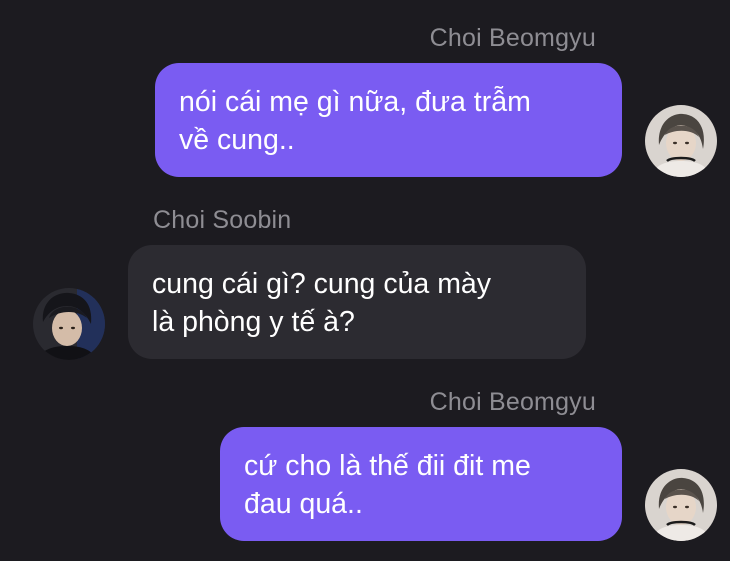  I want to click on message-bubble-outgoing: nói cái mẹ gì nữa, đưa trẫm về cung.., so click(388, 120).